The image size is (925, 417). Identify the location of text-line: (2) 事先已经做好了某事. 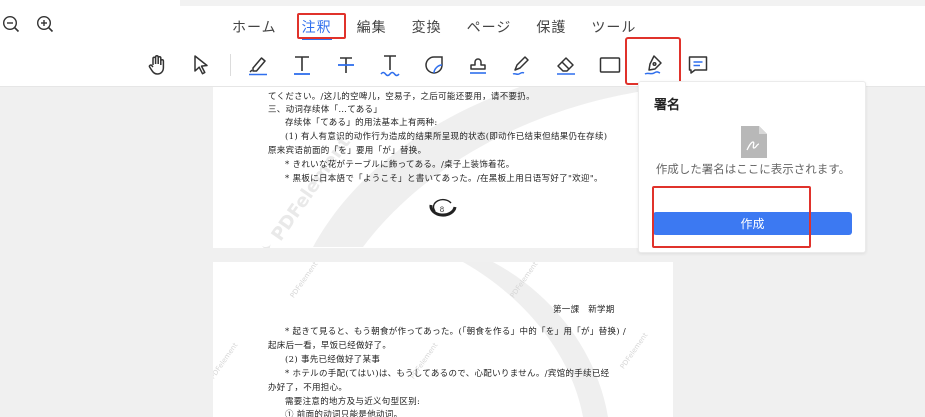
(333, 360).